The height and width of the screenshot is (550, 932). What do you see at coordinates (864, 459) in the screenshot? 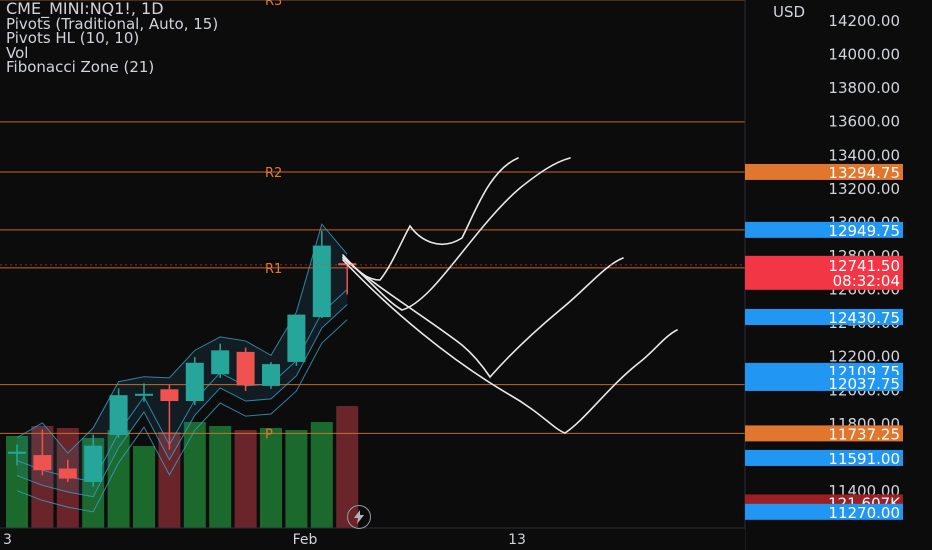
I see `price-label-text: 11591.00` at bounding box center [864, 459].